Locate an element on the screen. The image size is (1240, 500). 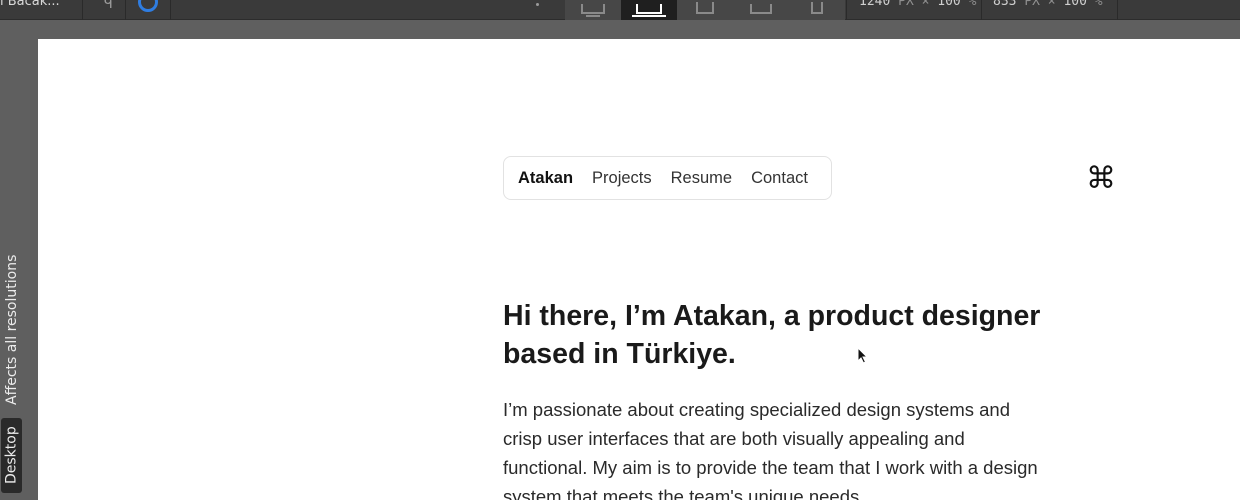
canvas-width-readout: 1240 PX × 100 % is located at coordinates (917, 4).